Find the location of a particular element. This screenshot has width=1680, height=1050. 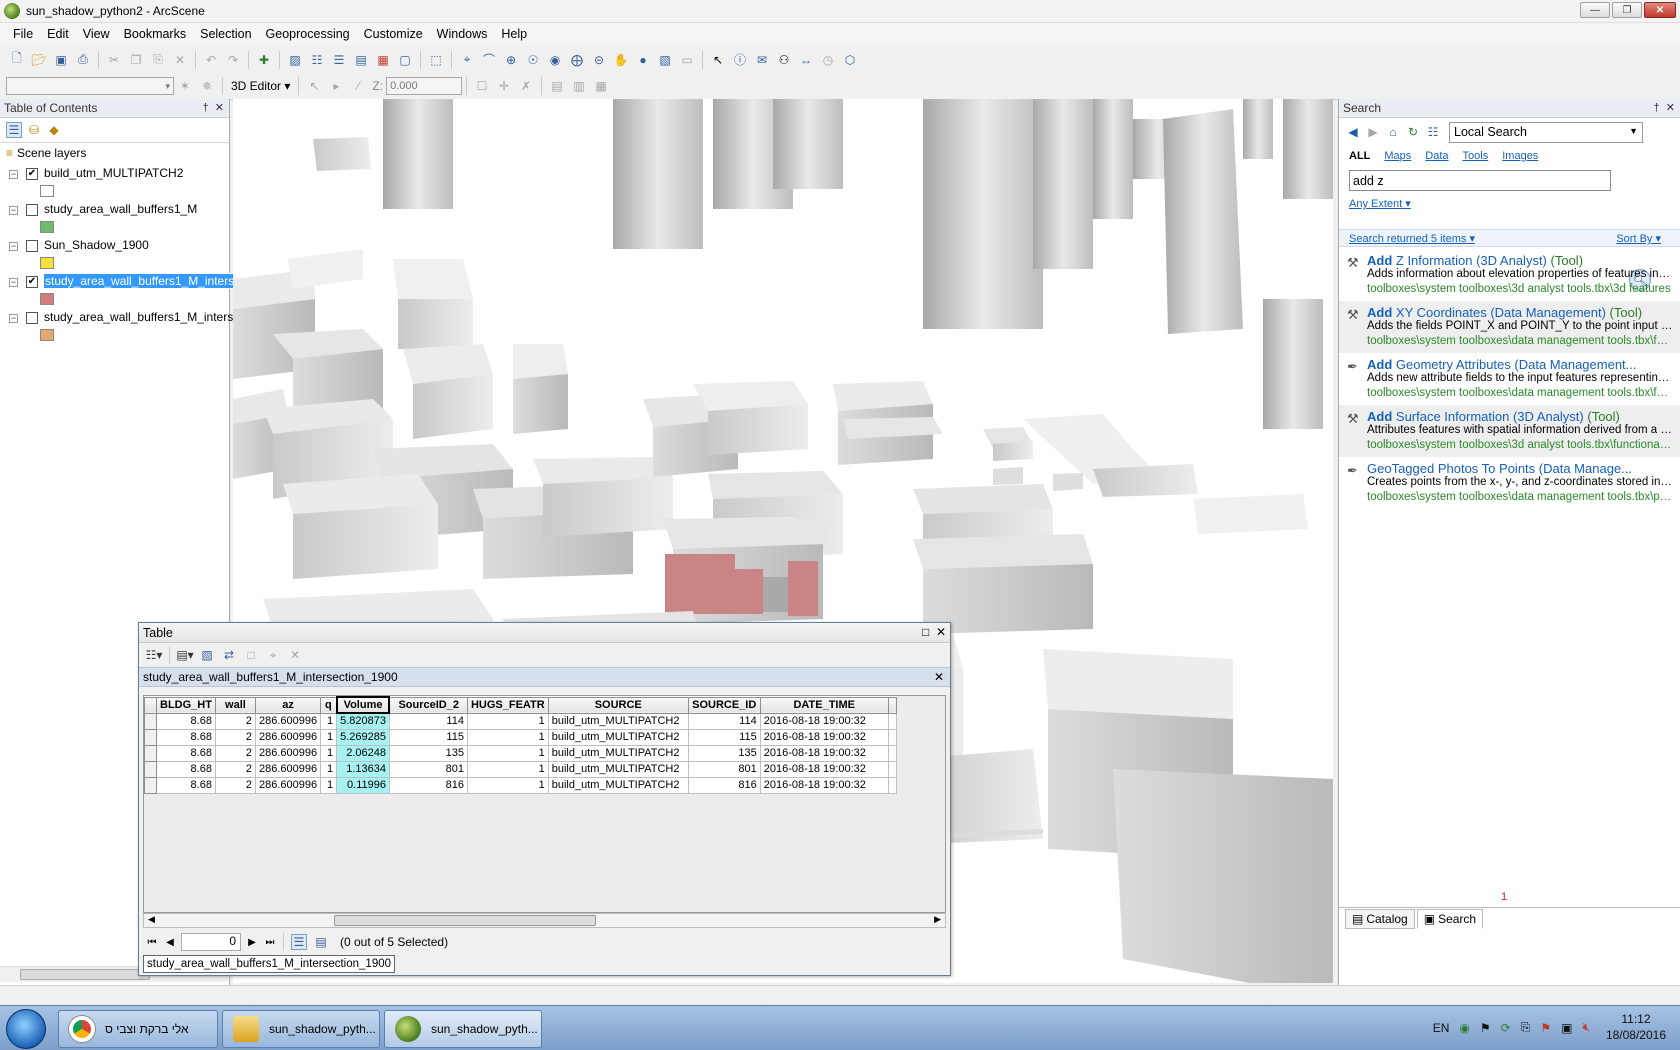

3d-cube-icon: ⬡ is located at coordinates (850, 60).